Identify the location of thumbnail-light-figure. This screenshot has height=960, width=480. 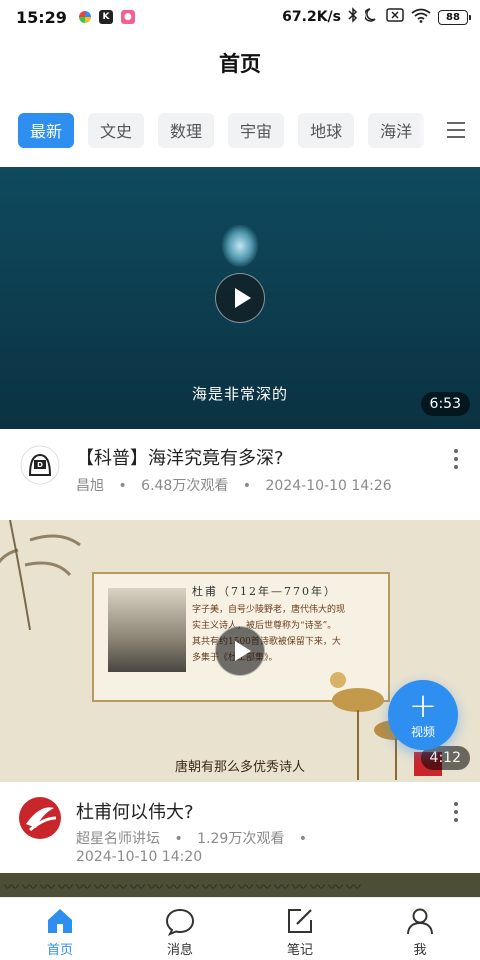
(240, 246).